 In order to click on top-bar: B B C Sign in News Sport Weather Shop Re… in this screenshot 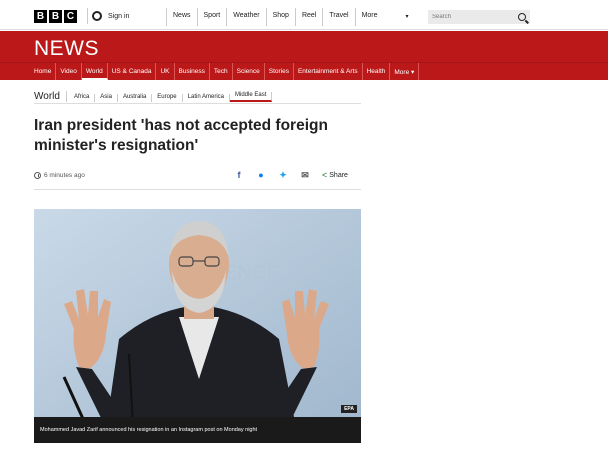, I will do `click(304, 15)`.